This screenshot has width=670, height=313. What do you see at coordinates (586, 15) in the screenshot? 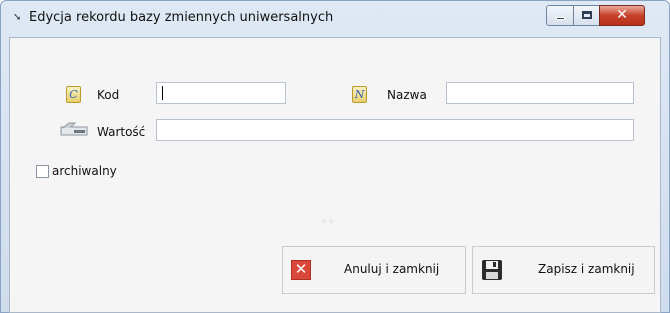
I see `maximize-button` at bounding box center [586, 15].